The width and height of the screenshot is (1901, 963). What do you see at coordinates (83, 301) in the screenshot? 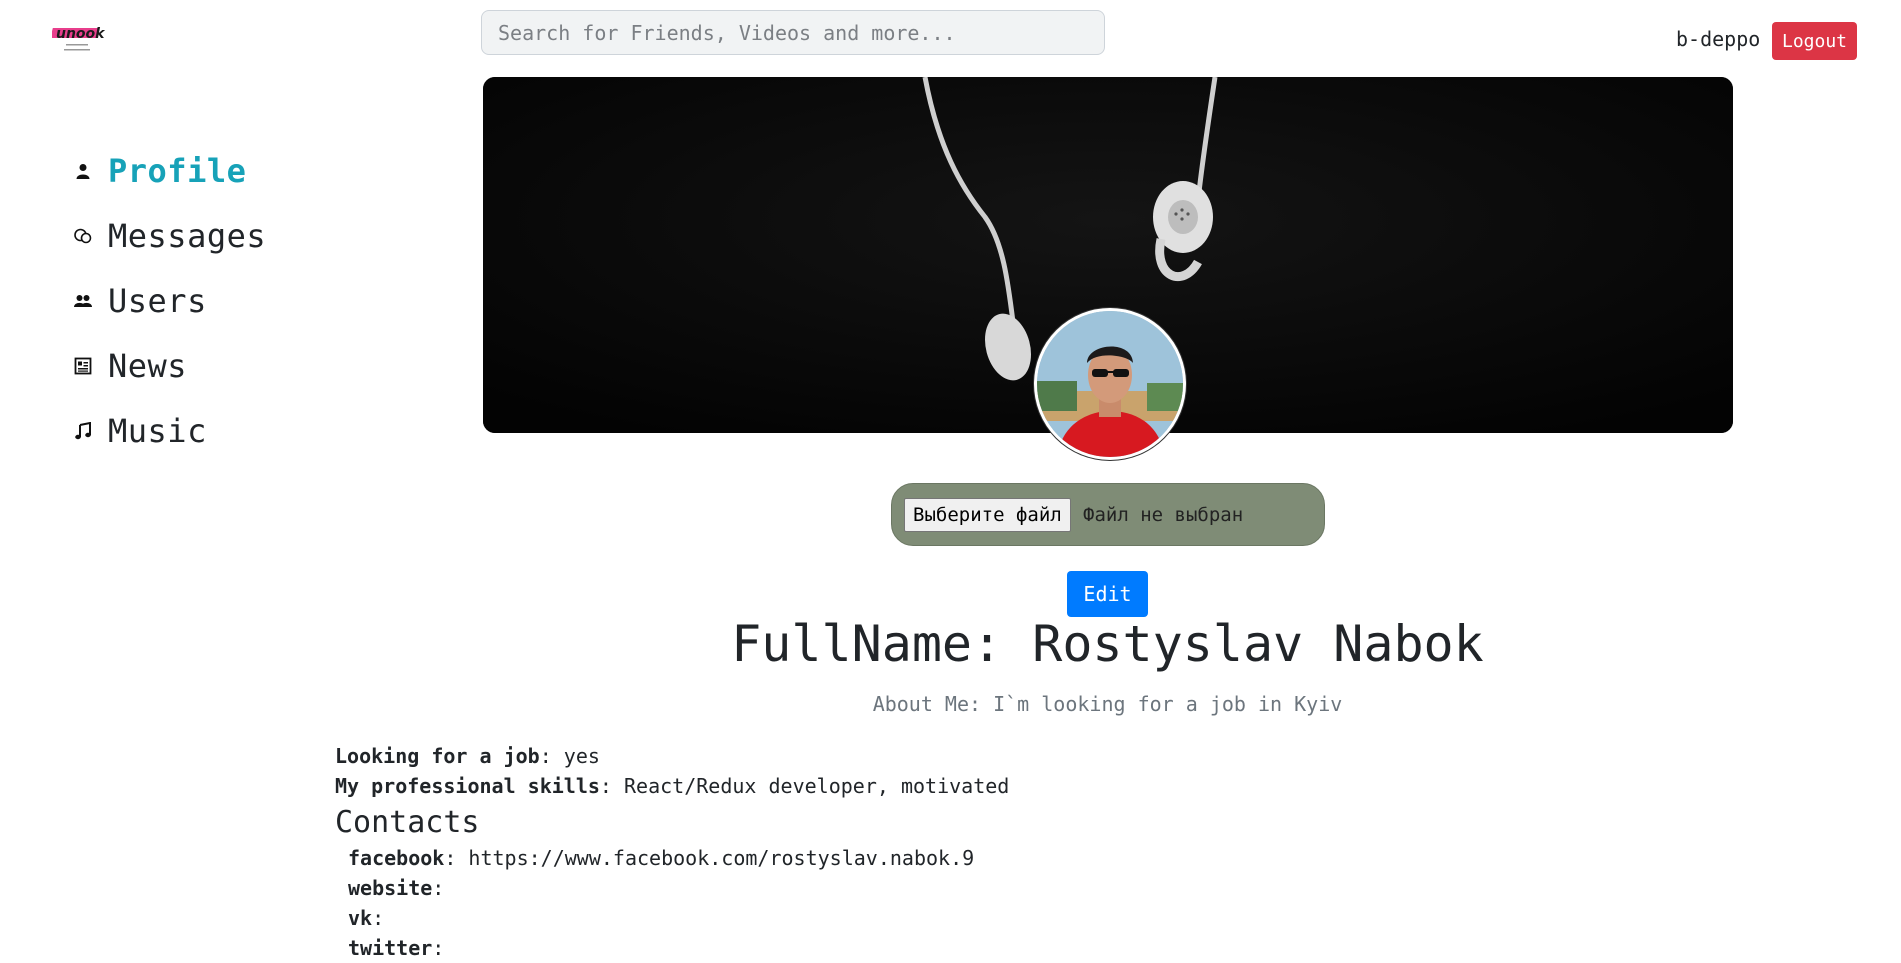
I see `users-icon` at bounding box center [83, 301].